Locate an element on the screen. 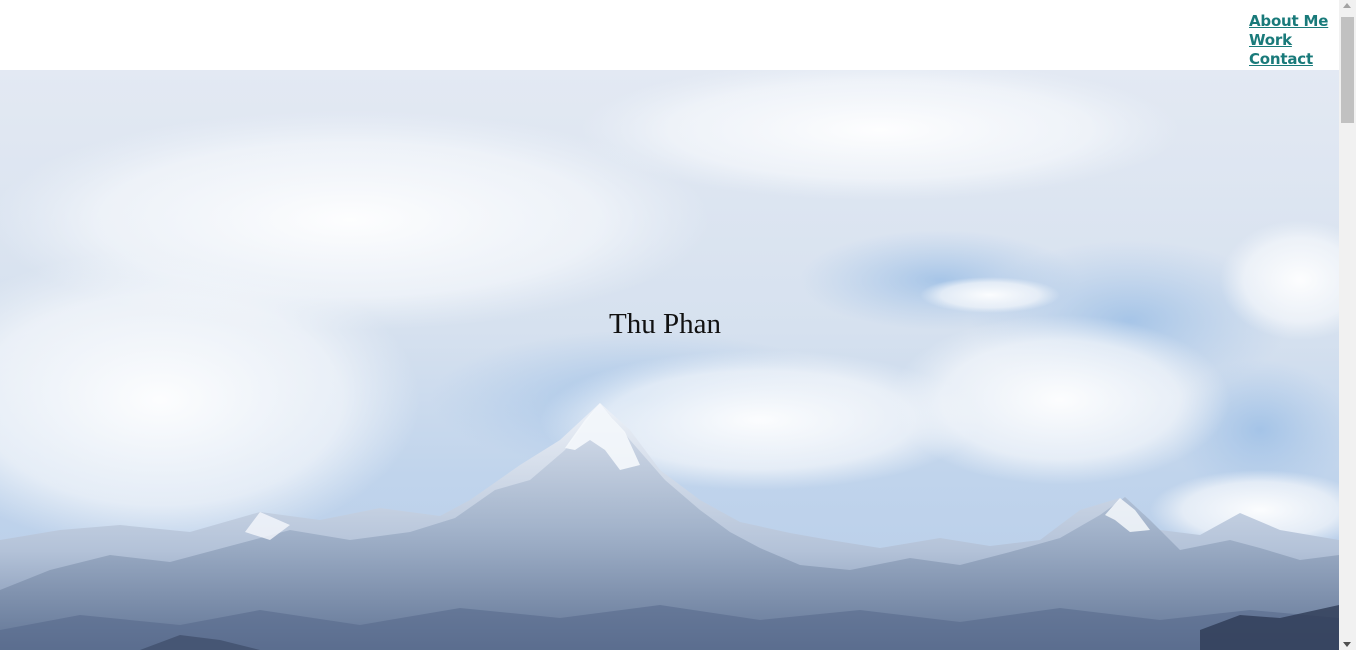 Image resolution: width=1356 pixels, height=650 pixels. scroll-up-arrow-icon is located at coordinates (1347, 5).